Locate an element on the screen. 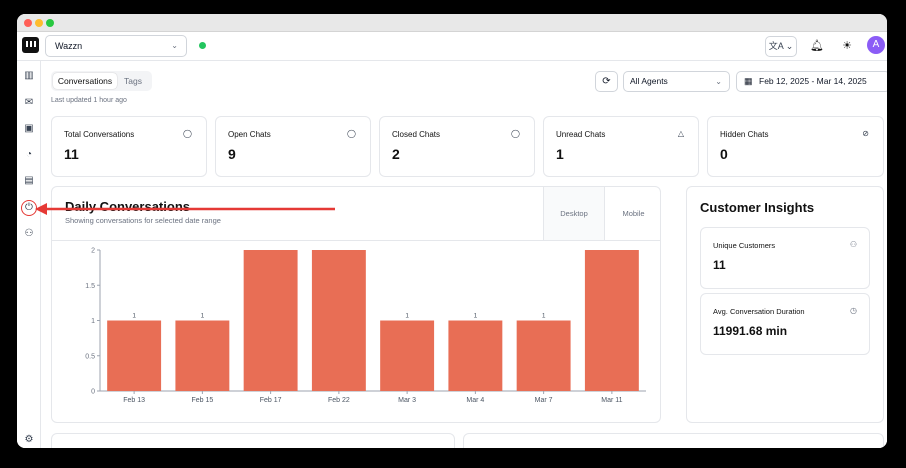 This screenshot has height=468, width=906. language-select: 文A ⌄ is located at coordinates (781, 46).